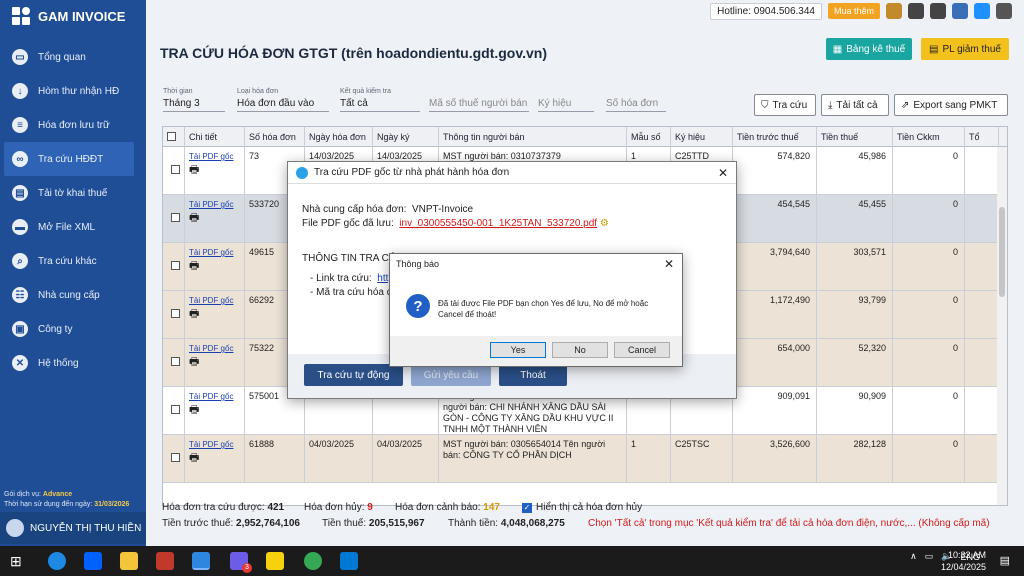  I want to click on doc-icon: ▤, so click(933, 49).